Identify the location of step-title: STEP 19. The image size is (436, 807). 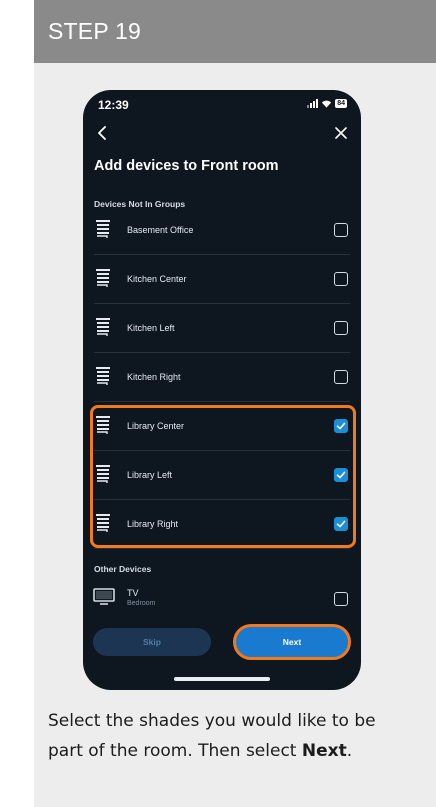
(95, 31).